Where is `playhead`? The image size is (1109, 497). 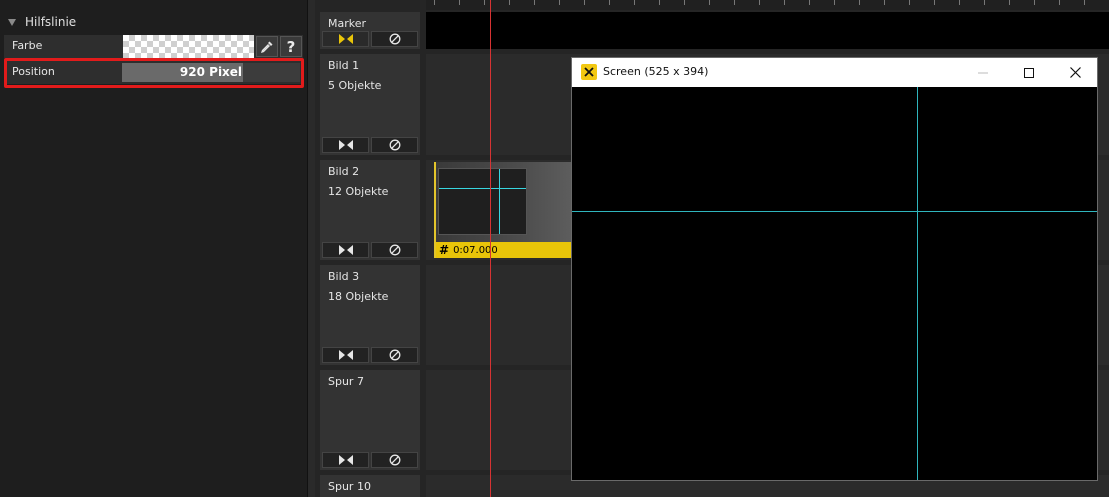 playhead is located at coordinates (490, 248).